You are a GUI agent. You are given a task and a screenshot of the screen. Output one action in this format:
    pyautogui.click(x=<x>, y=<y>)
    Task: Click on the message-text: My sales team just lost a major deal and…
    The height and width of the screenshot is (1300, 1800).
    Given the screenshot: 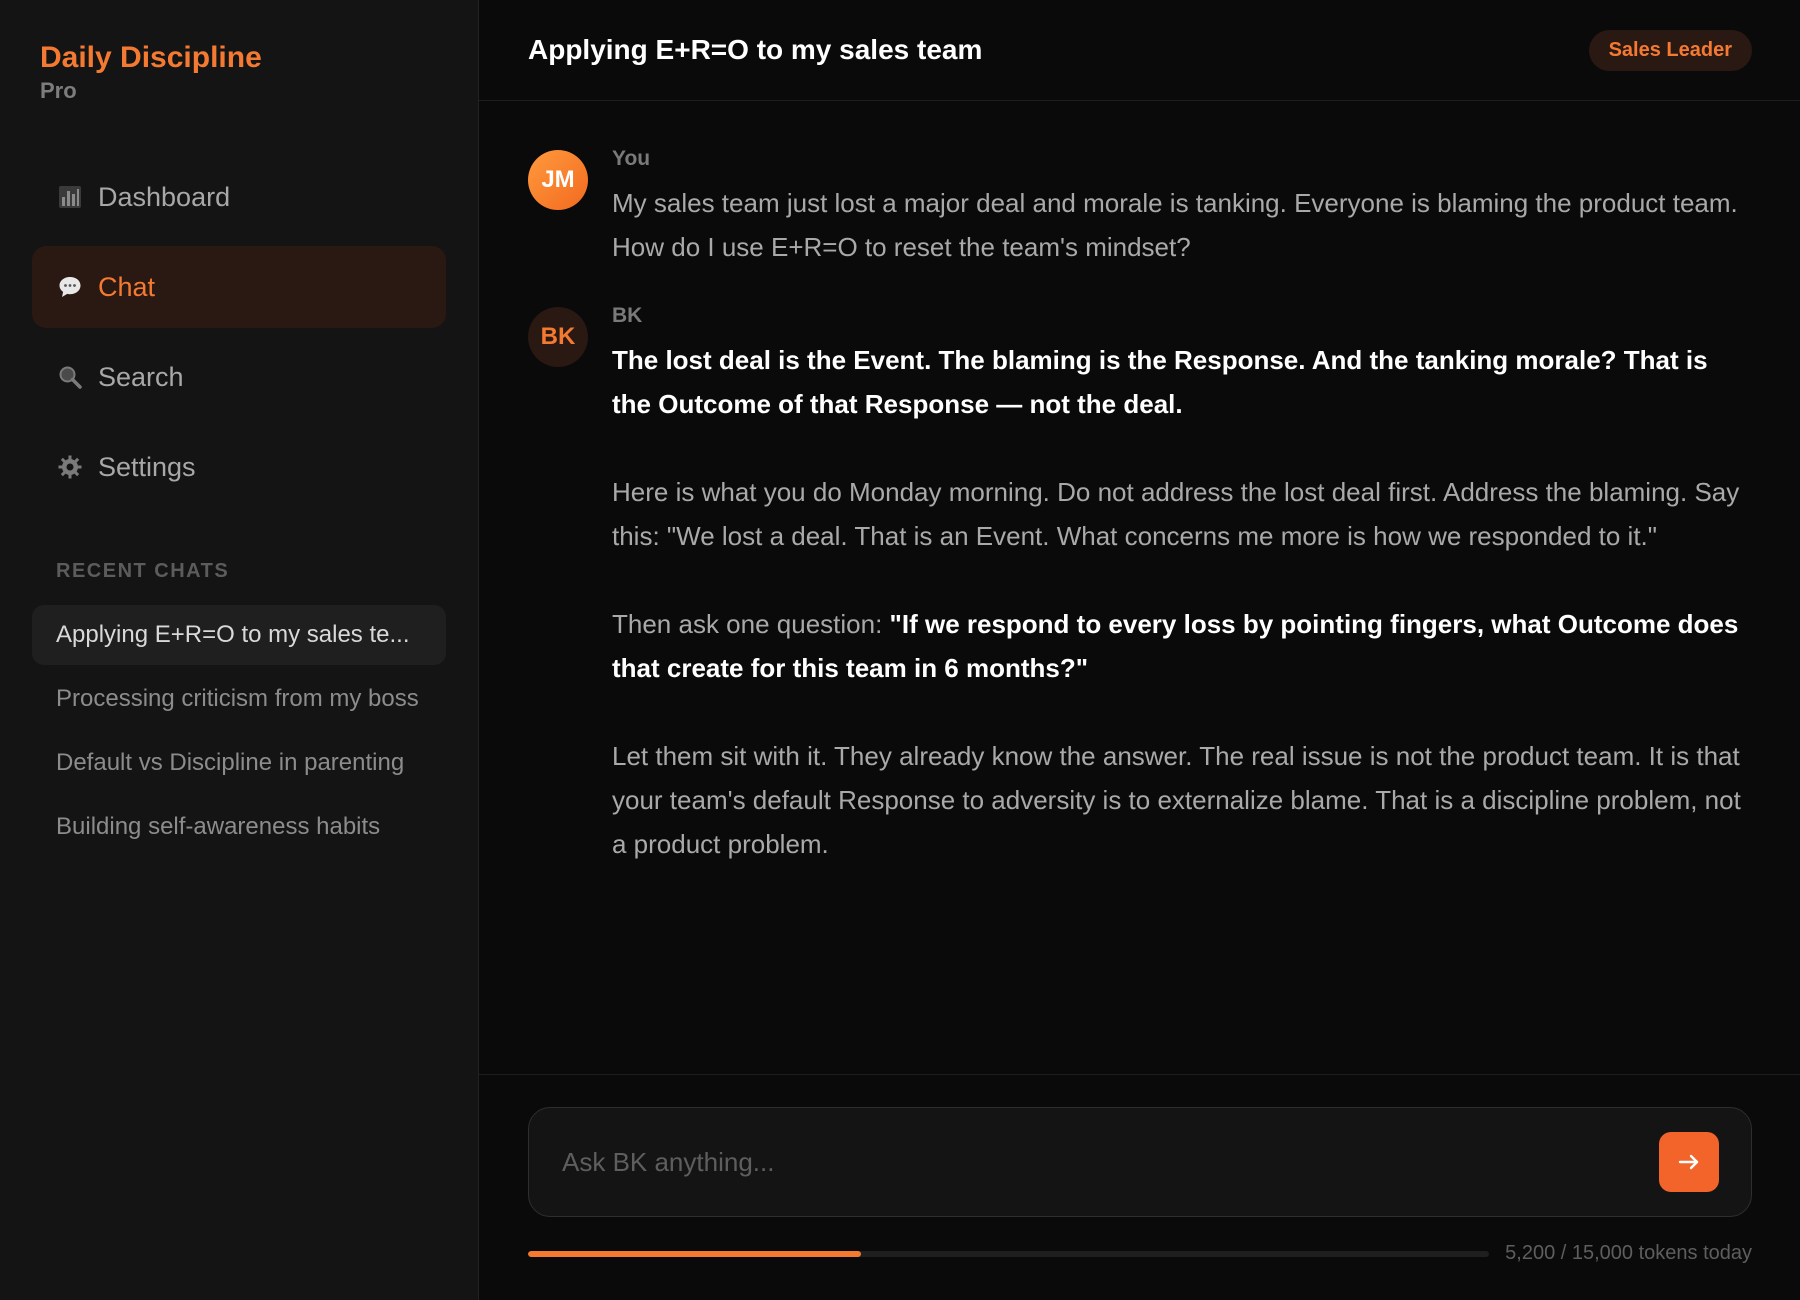 What is the action you would take?
    pyautogui.click(x=1175, y=225)
    